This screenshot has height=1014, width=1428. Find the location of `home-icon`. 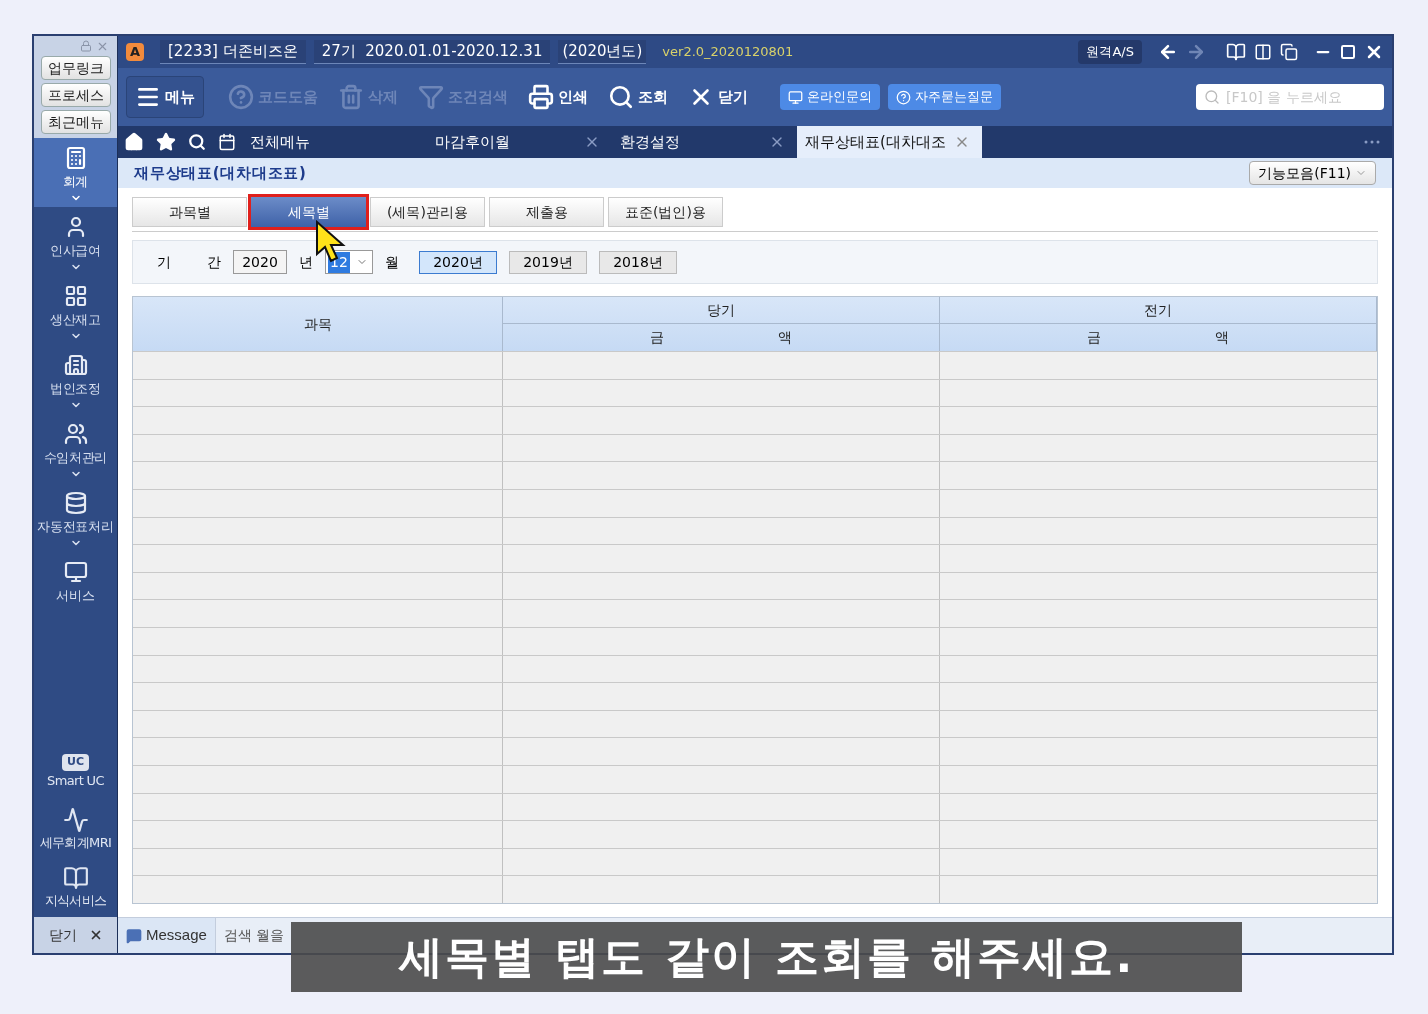

home-icon is located at coordinates (134, 142).